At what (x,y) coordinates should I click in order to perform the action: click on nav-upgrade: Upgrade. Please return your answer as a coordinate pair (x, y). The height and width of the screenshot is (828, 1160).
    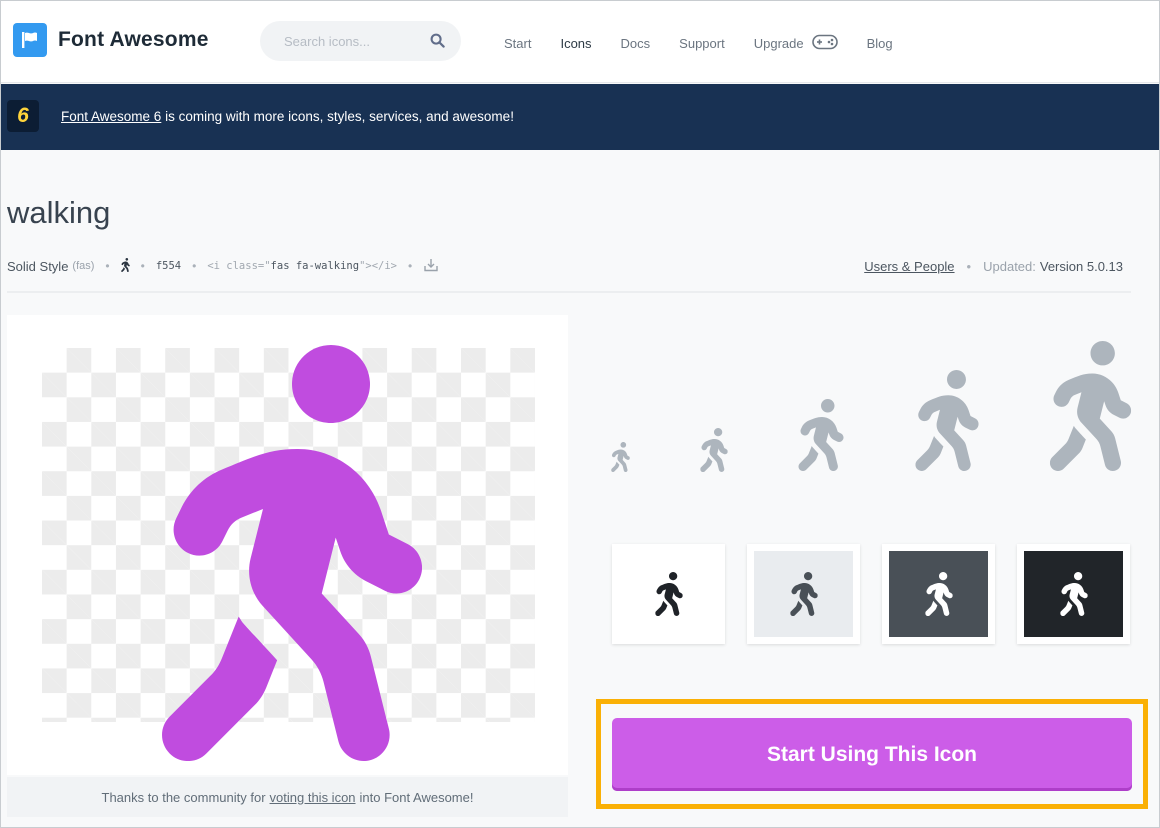
    Looking at the image, I should click on (796, 43).